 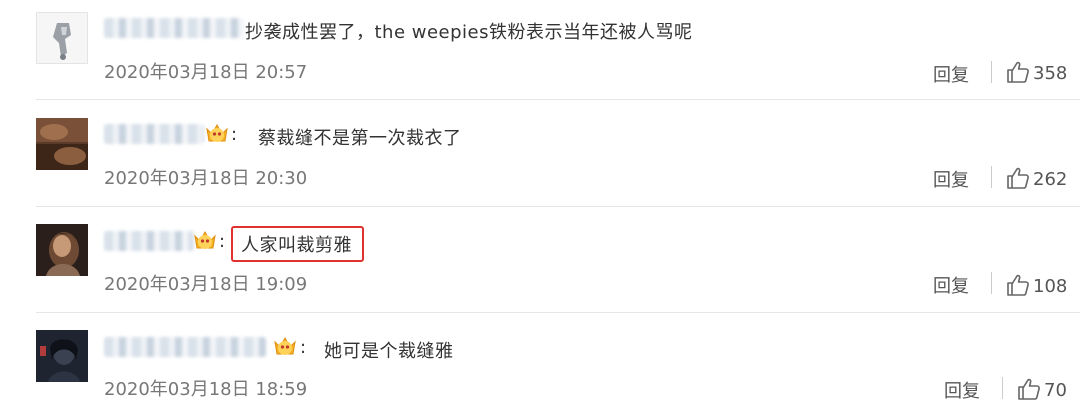 I want to click on comment-date: 2020年03月18日 19:09, so click(x=206, y=284).